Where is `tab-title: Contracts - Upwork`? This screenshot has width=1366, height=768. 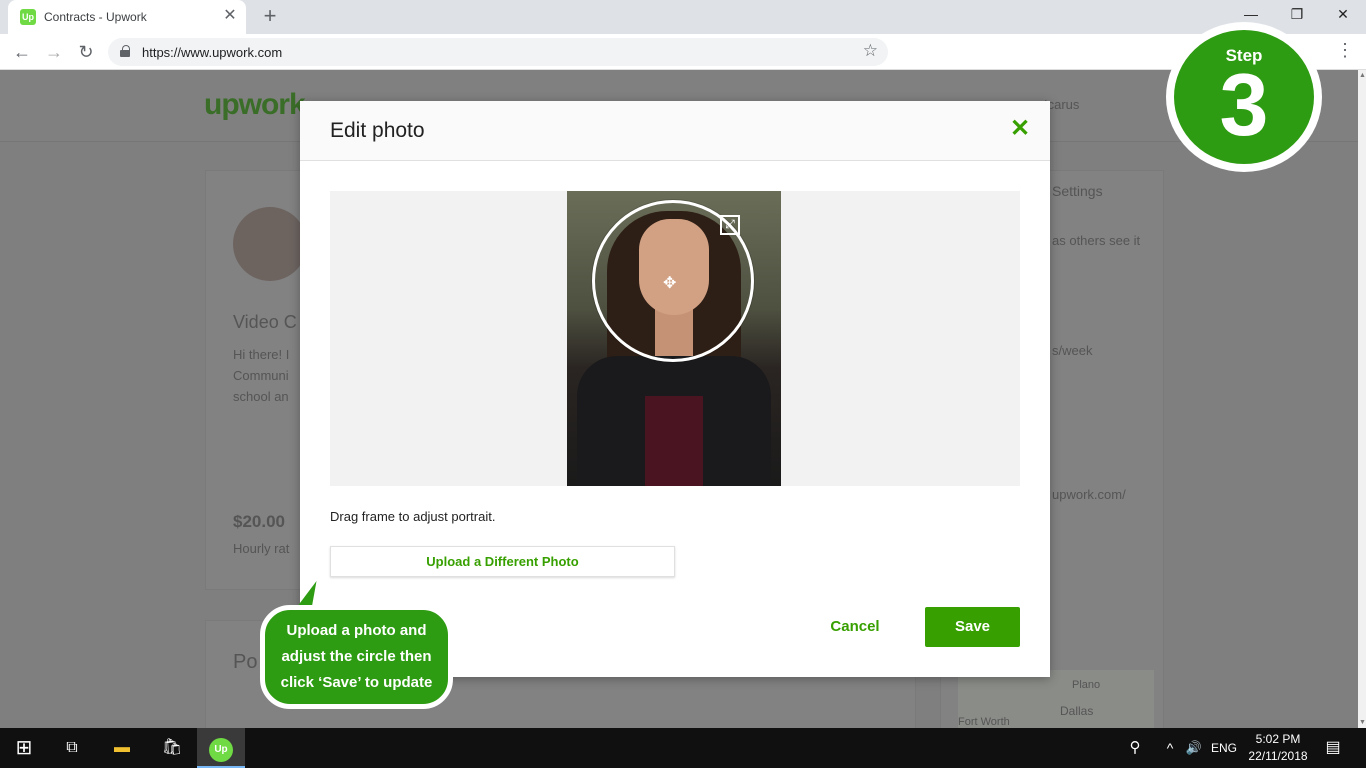 tab-title: Contracts - Upwork is located at coordinates (95, 17).